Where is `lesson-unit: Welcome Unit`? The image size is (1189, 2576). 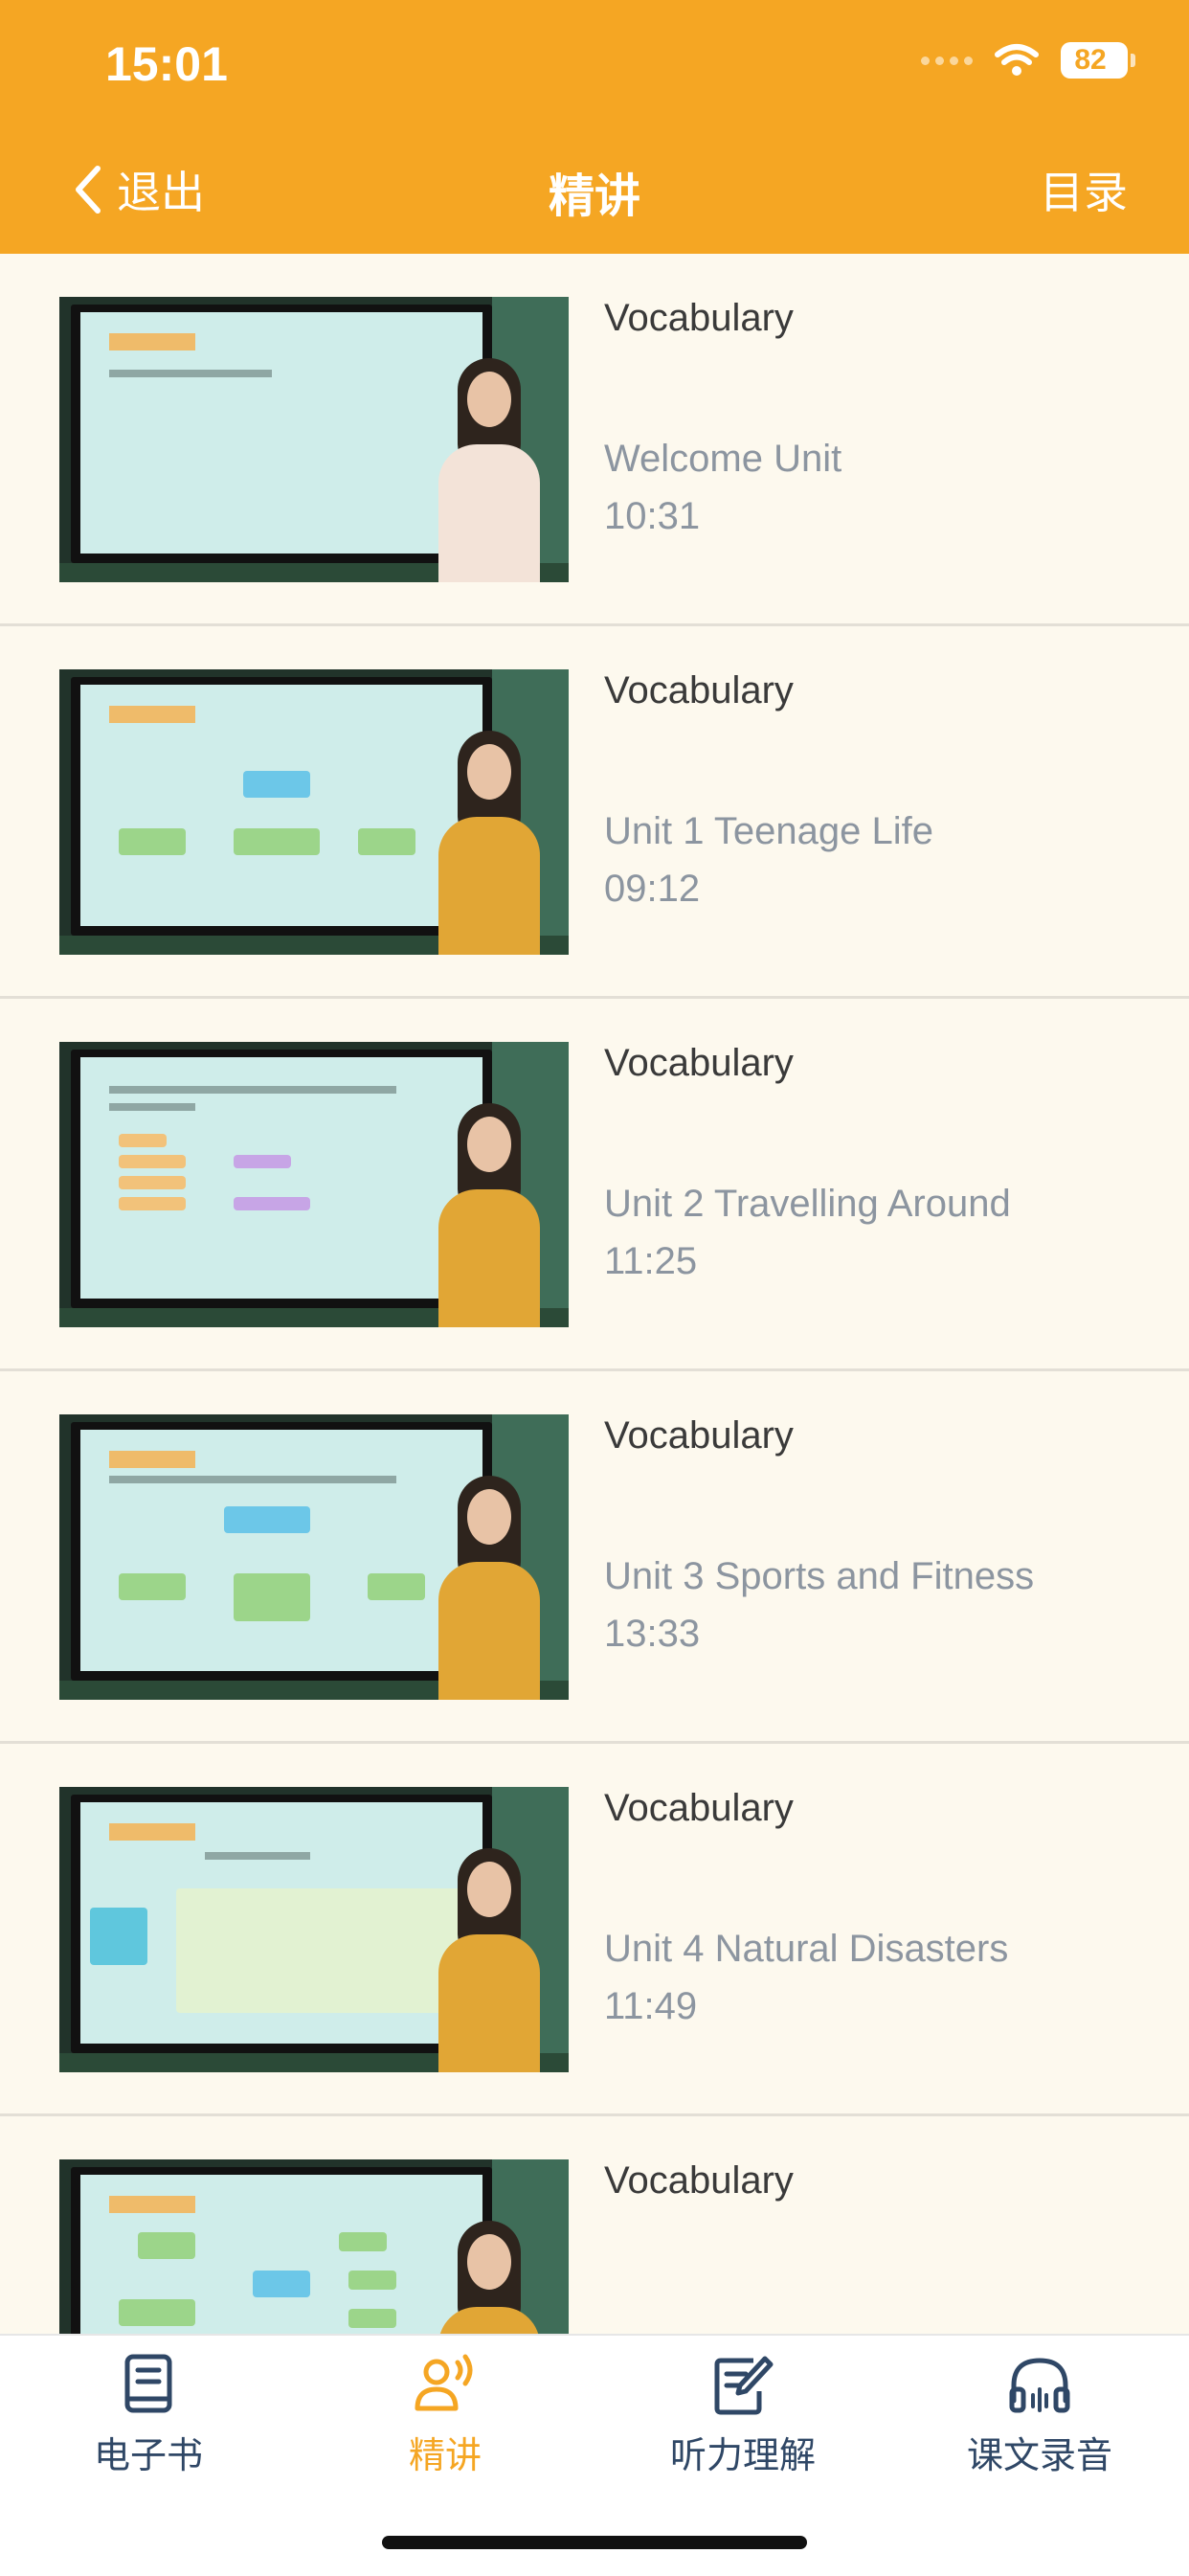 lesson-unit: Welcome Unit is located at coordinates (723, 459).